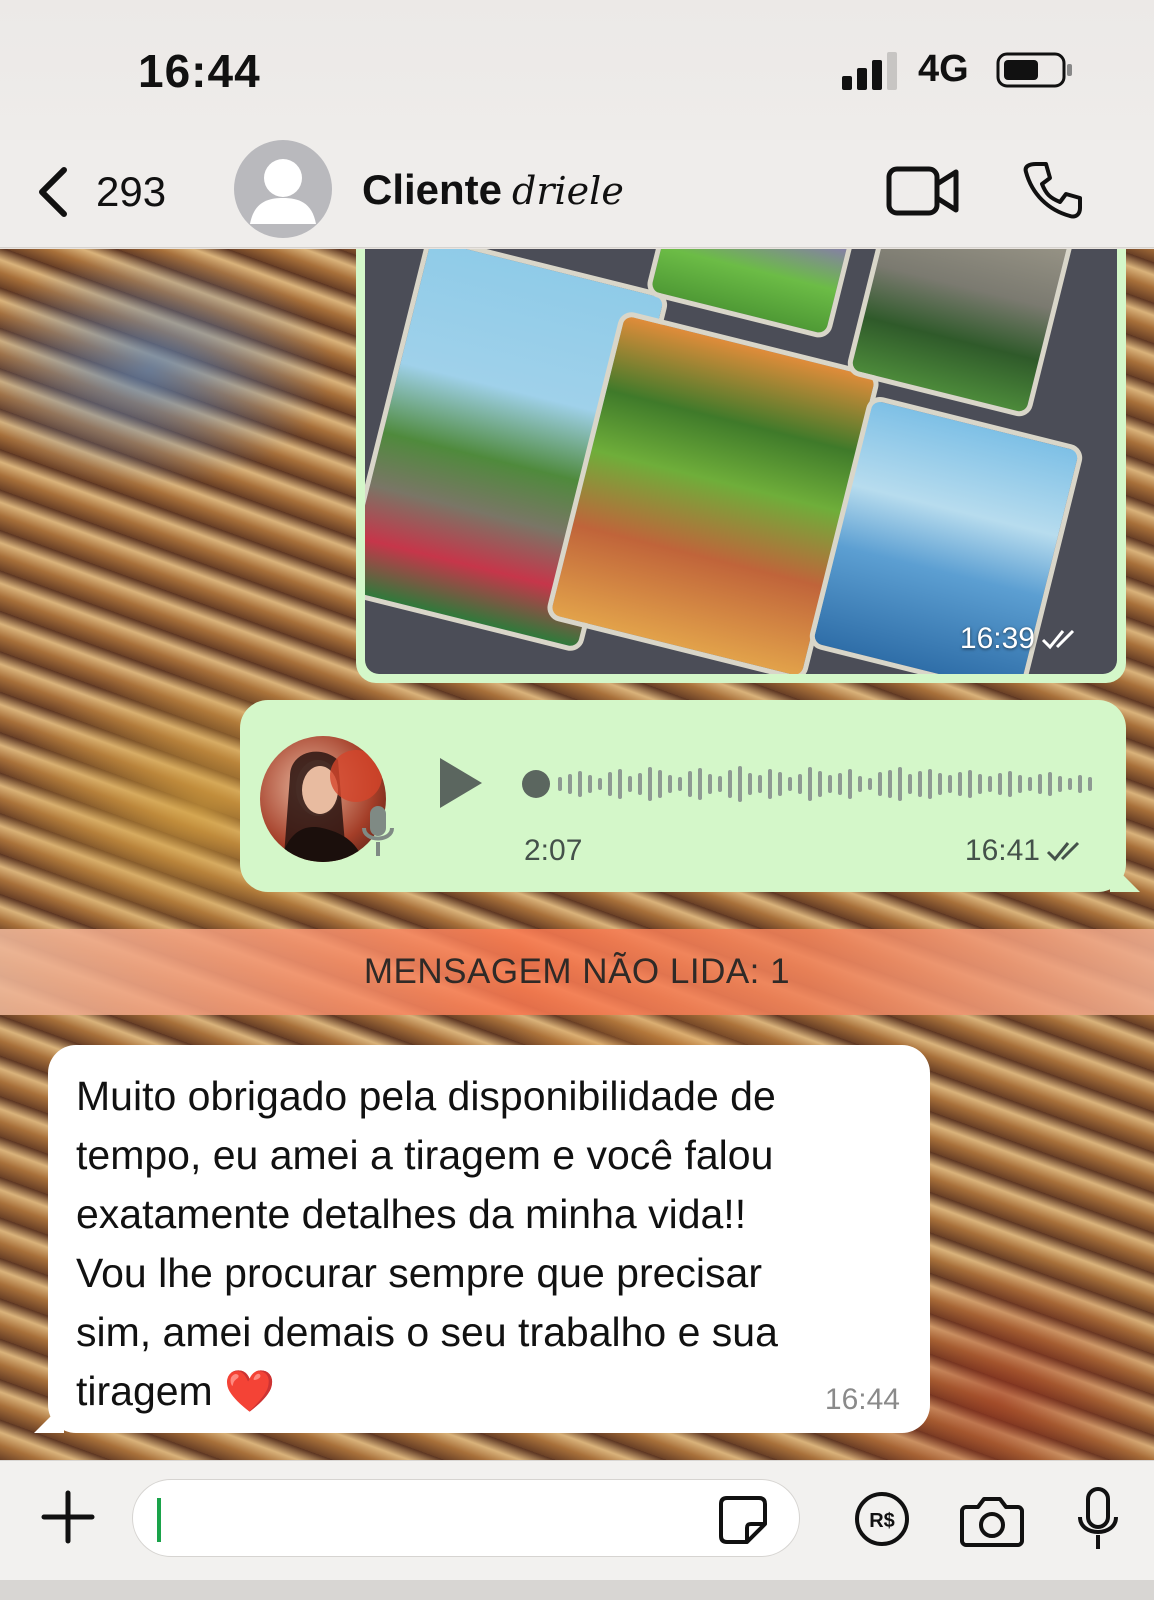 This screenshot has height=1600, width=1154. I want to click on chevron-left-icon, so click(53, 192).